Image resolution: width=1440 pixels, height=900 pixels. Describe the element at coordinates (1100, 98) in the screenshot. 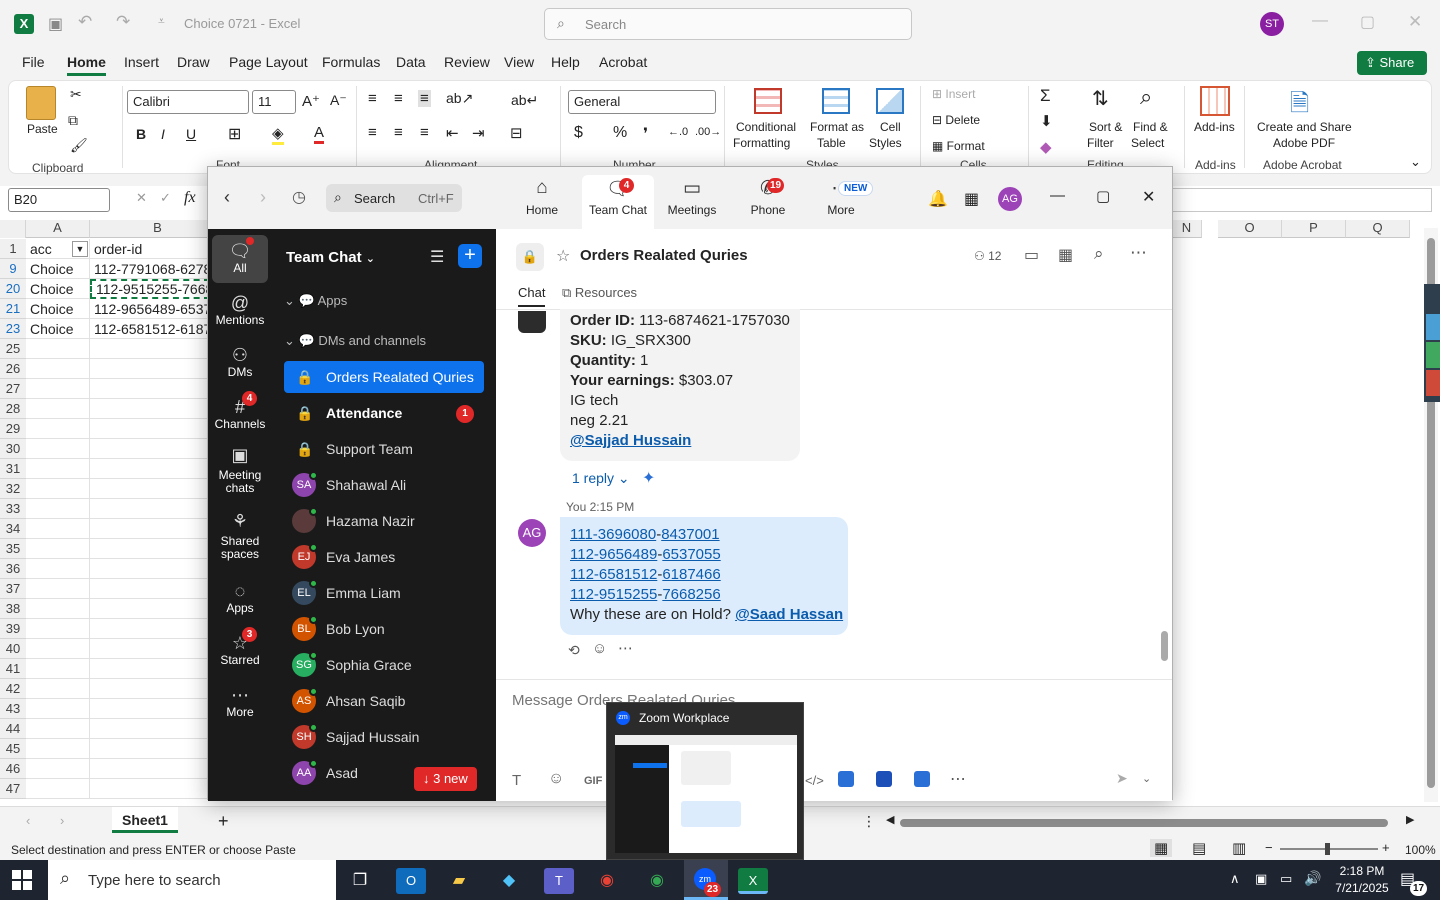

I see `sort-filter-icon: ⇅` at that location.